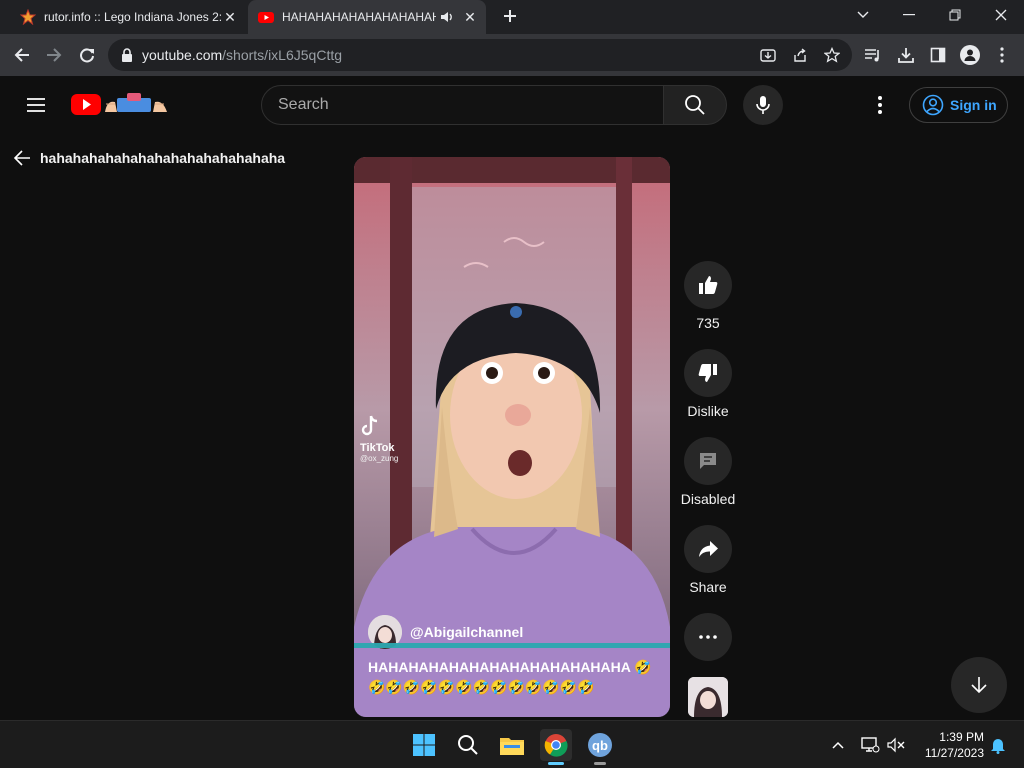  What do you see at coordinates (933, 105) in the screenshot?
I see `account-circle-icon` at bounding box center [933, 105].